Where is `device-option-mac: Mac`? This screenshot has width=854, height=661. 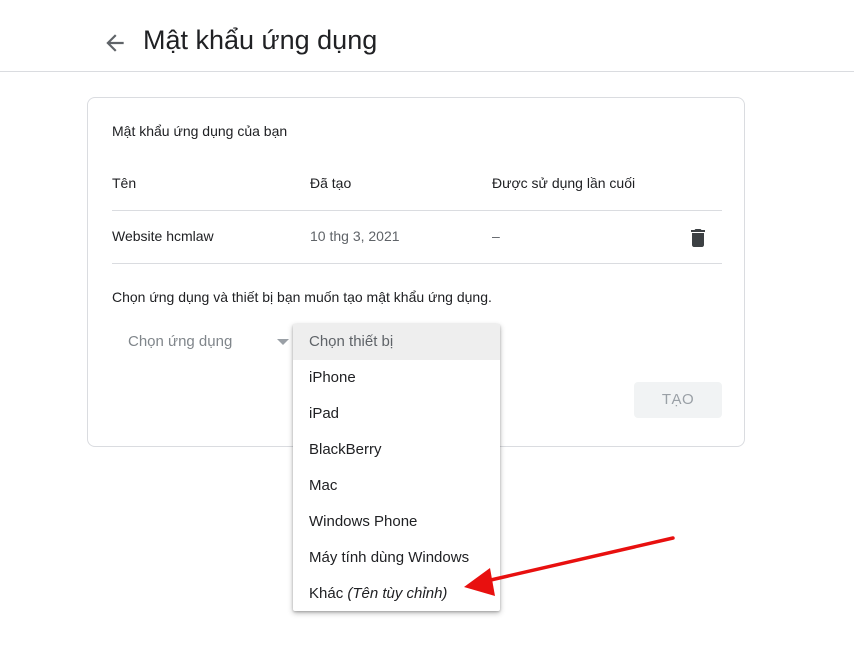 device-option-mac: Mac is located at coordinates (396, 486).